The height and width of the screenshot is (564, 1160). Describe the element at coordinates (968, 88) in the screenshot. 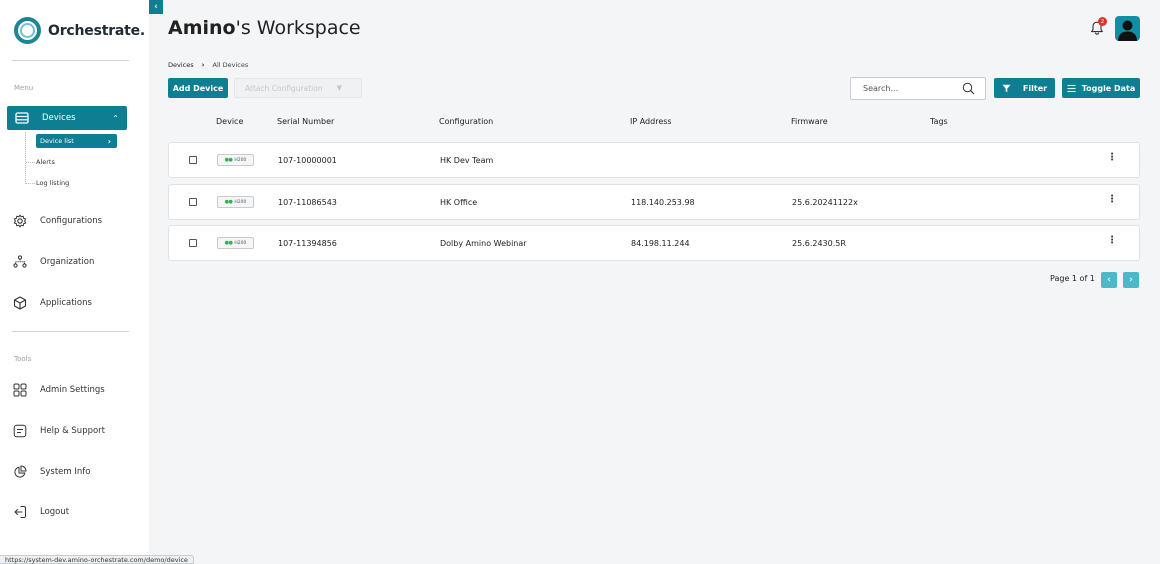

I see `search-icon` at that location.